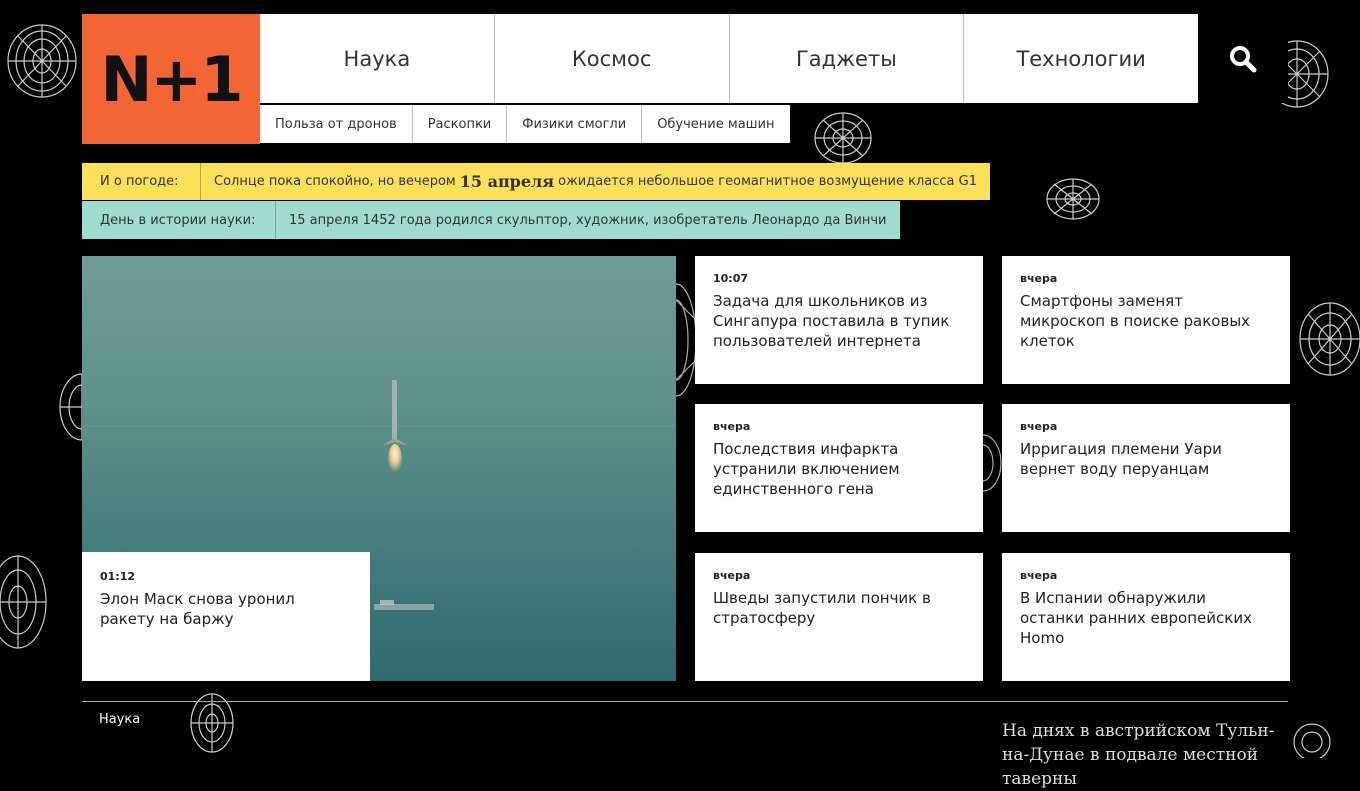  What do you see at coordinates (335, 181) in the screenshot?
I see `weather-text-before: Солнце пока спокойно, но вечером` at bounding box center [335, 181].